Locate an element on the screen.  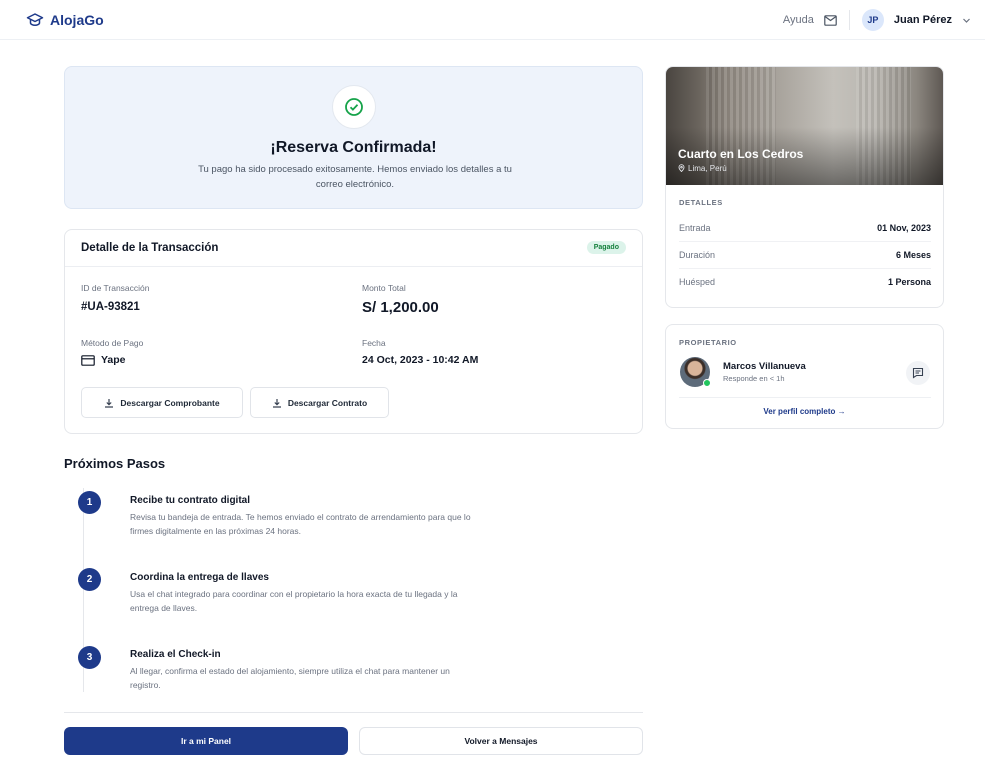
detail-value: 6 Meses is located at coordinates (913, 255).